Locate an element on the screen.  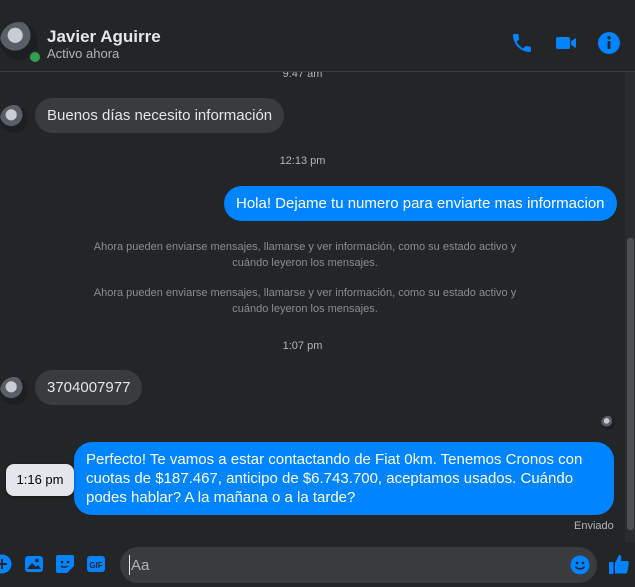
phone-icon is located at coordinates (522, 43).